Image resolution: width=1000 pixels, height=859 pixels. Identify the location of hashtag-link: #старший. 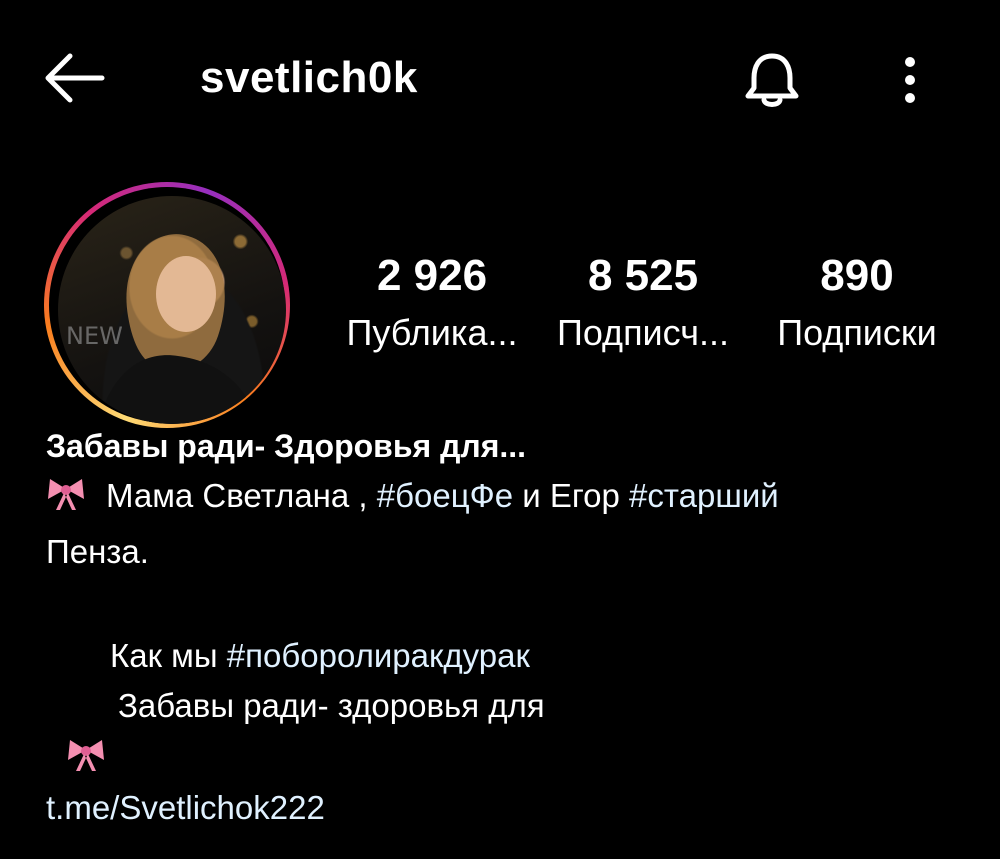
(704, 495).